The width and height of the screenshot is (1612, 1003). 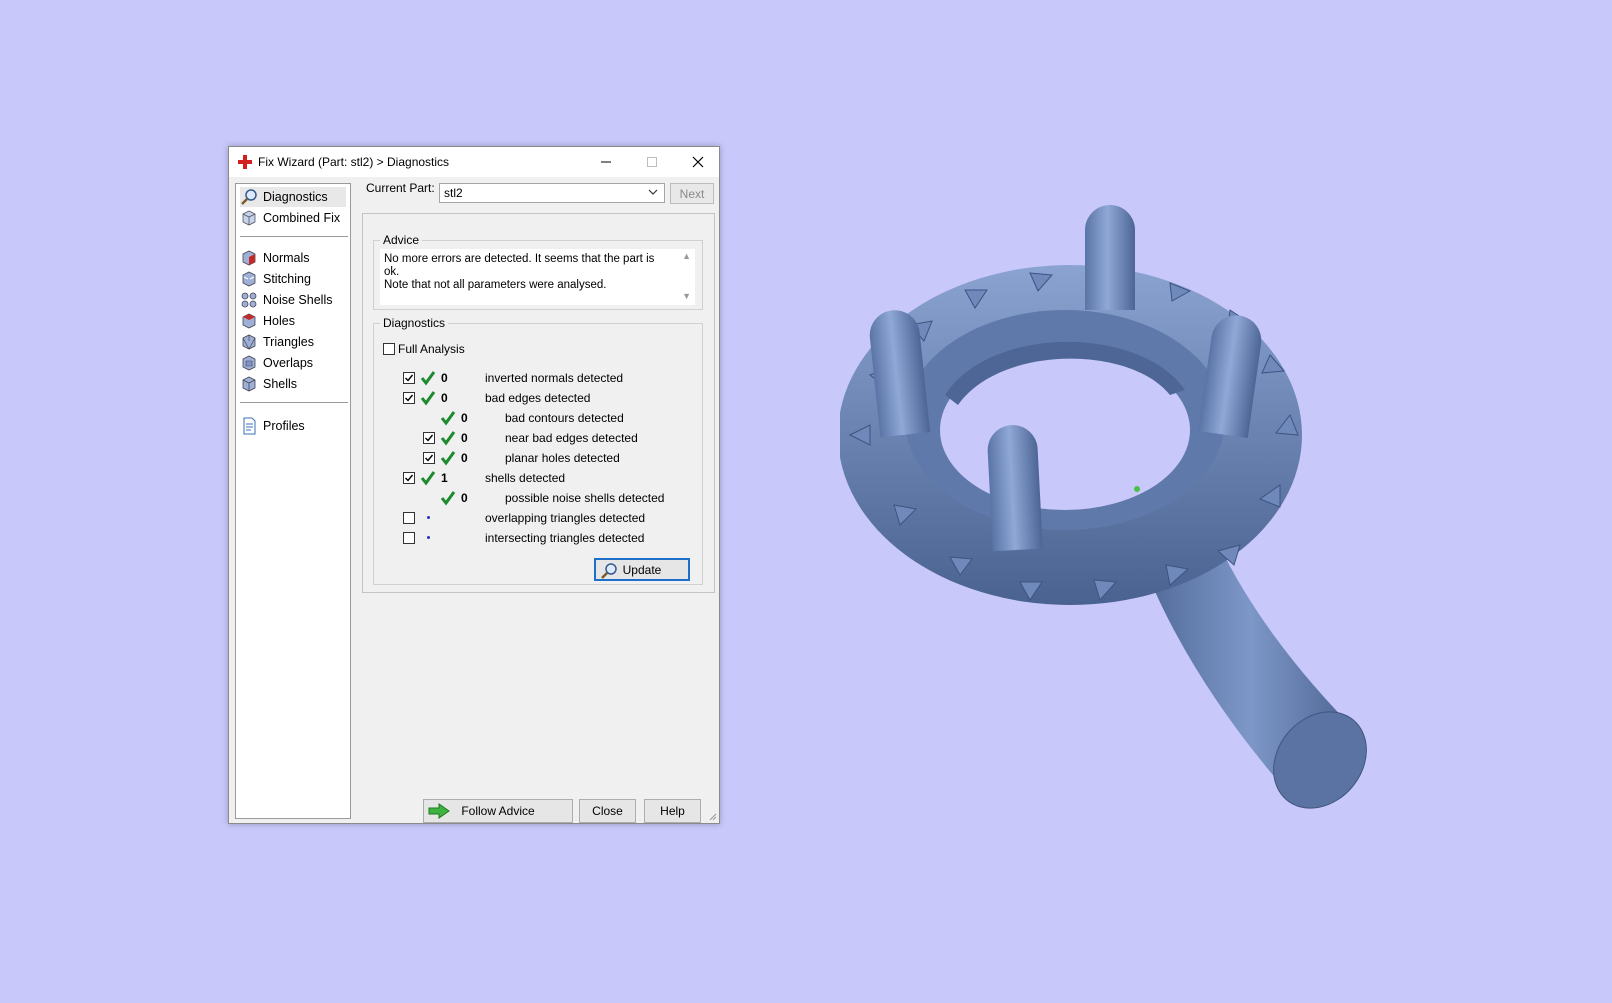 I want to click on document-icon, so click(x=249, y=426).